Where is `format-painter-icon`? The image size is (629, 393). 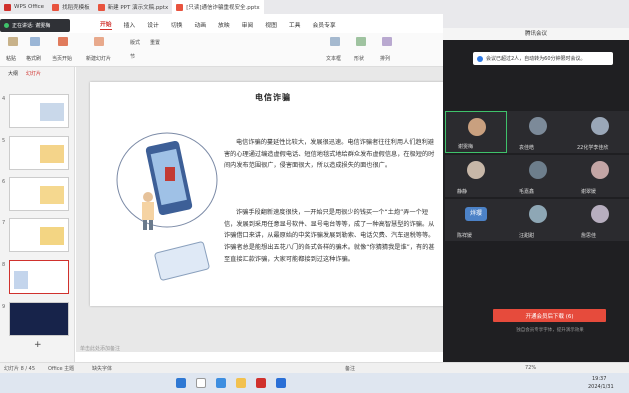
format-painter-icon is located at coordinates (35, 41).